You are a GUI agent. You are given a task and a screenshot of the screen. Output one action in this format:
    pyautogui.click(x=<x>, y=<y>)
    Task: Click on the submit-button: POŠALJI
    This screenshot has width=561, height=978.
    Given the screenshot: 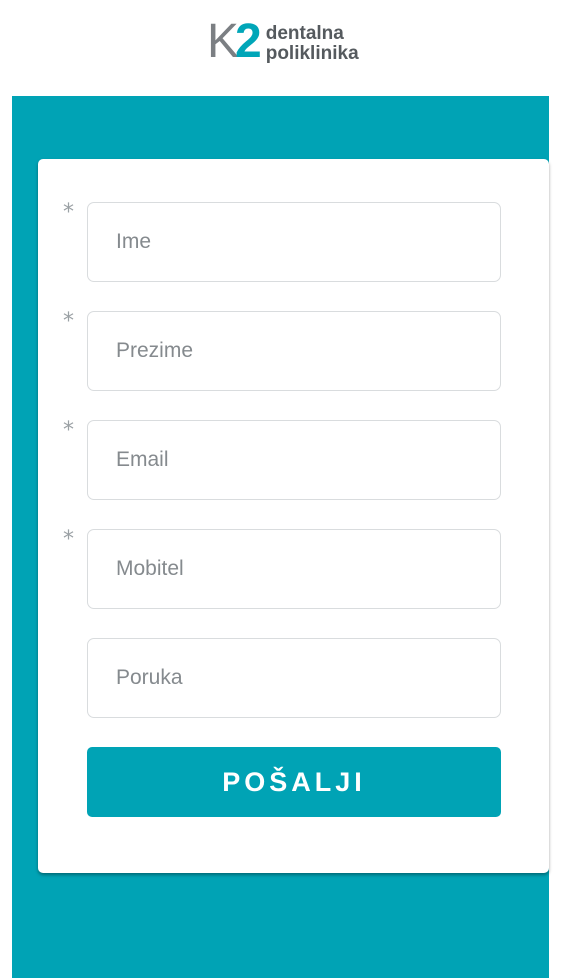 What is the action you would take?
    pyautogui.click(x=294, y=782)
    